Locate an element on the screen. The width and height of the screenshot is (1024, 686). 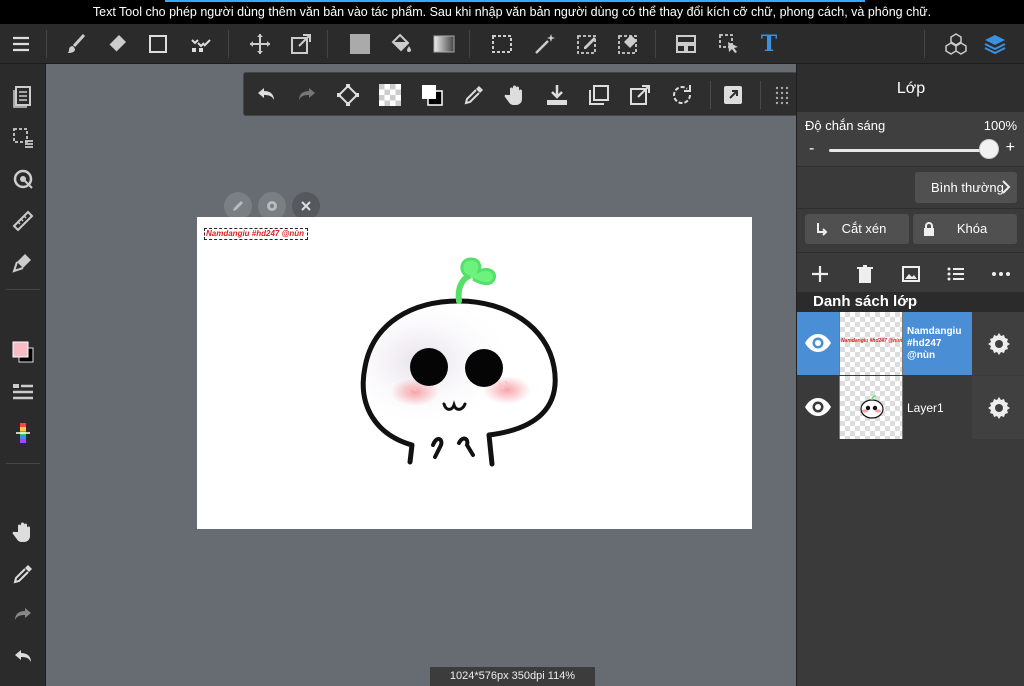
brush-marker-icon is located at coordinates (23, 262).